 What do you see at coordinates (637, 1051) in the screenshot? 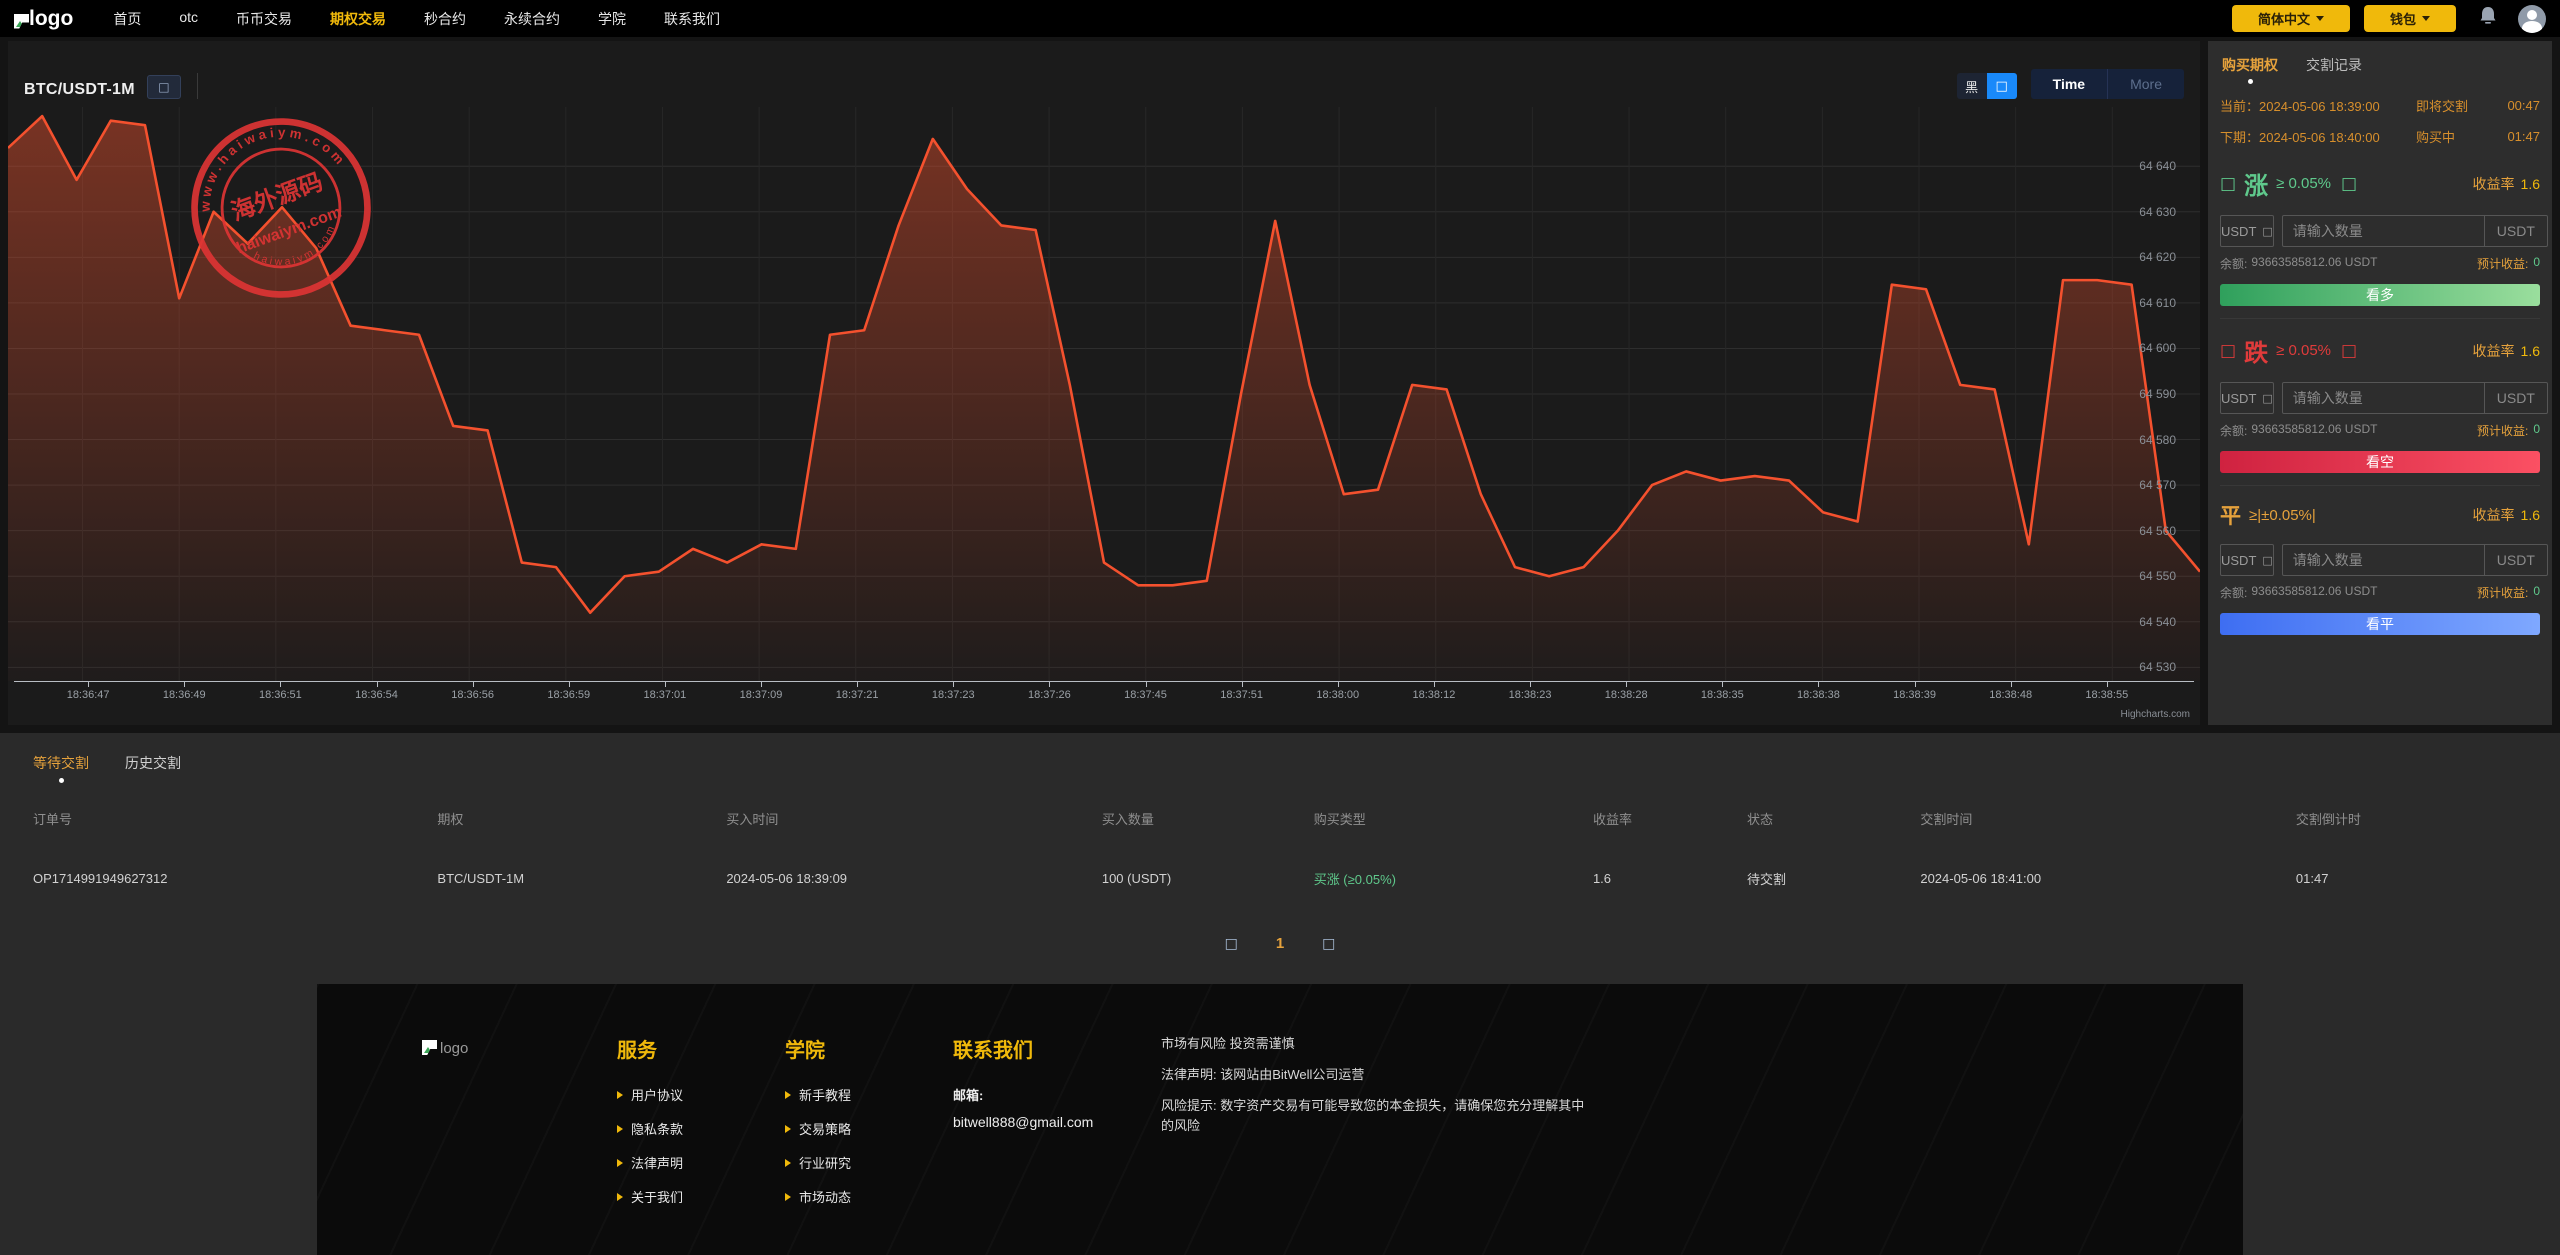
I see `footer-services-title: 服务` at bounding box center [637, 1051].